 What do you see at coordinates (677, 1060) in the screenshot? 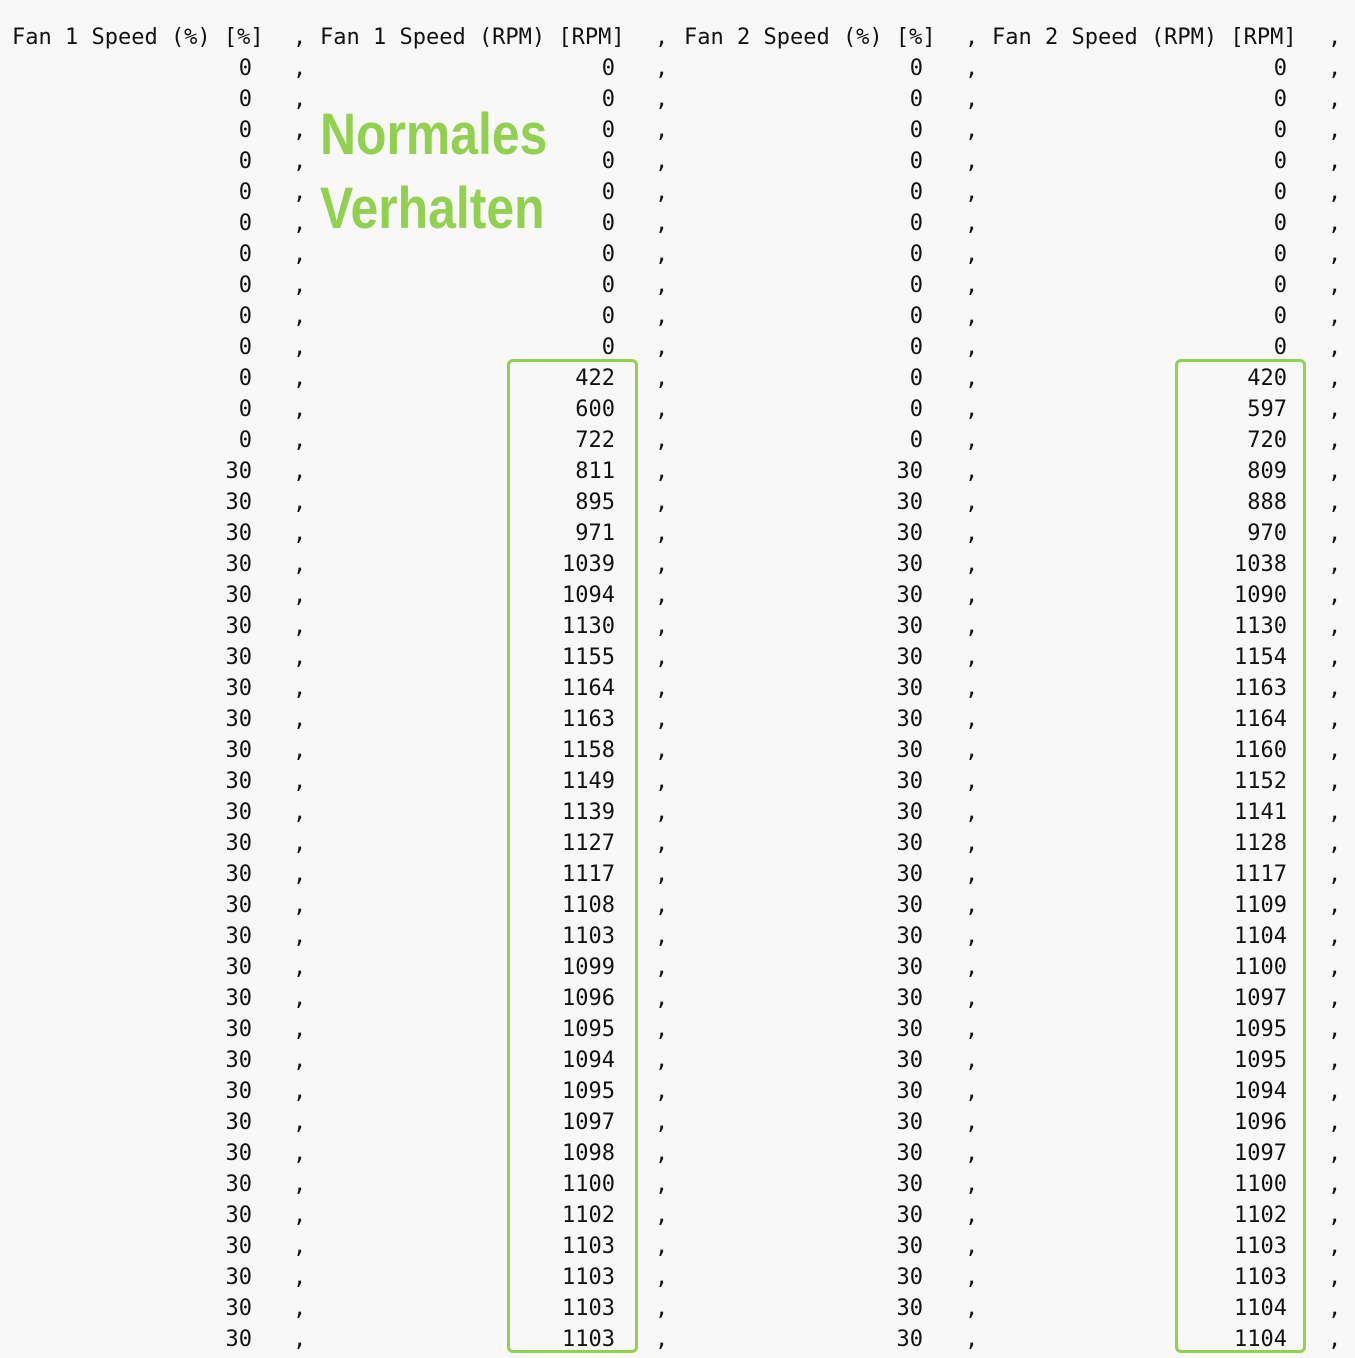
I see `table-row: 30, 1094, 30, 1095,` at bounding box center [677, 1060].